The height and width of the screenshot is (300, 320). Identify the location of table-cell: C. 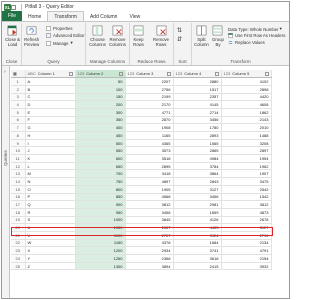
(50, 97).